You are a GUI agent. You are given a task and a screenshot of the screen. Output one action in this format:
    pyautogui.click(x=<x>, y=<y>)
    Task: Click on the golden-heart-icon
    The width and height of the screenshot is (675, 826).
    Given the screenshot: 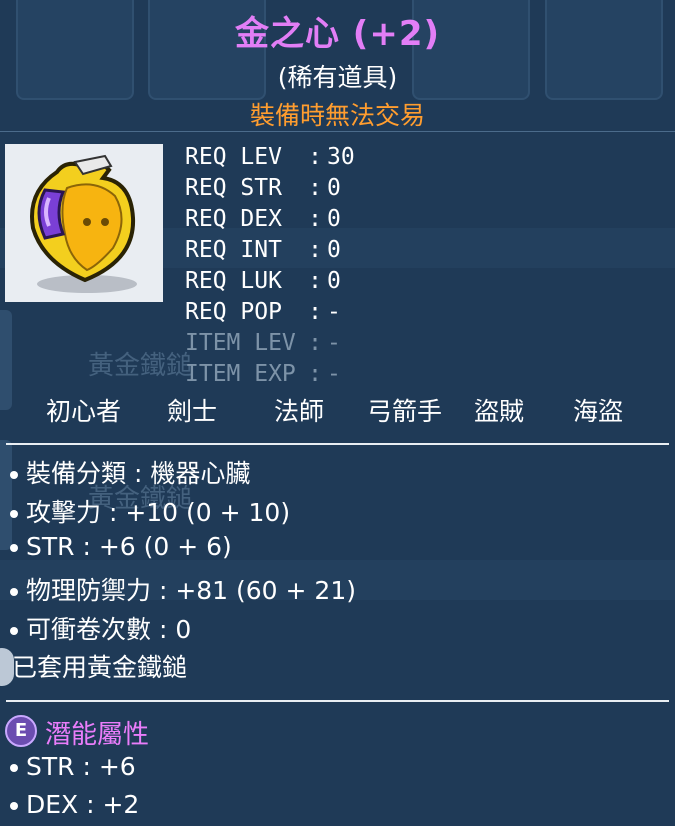 What is the action you would take?
    pyautogui.click(x=83, y=223)
    